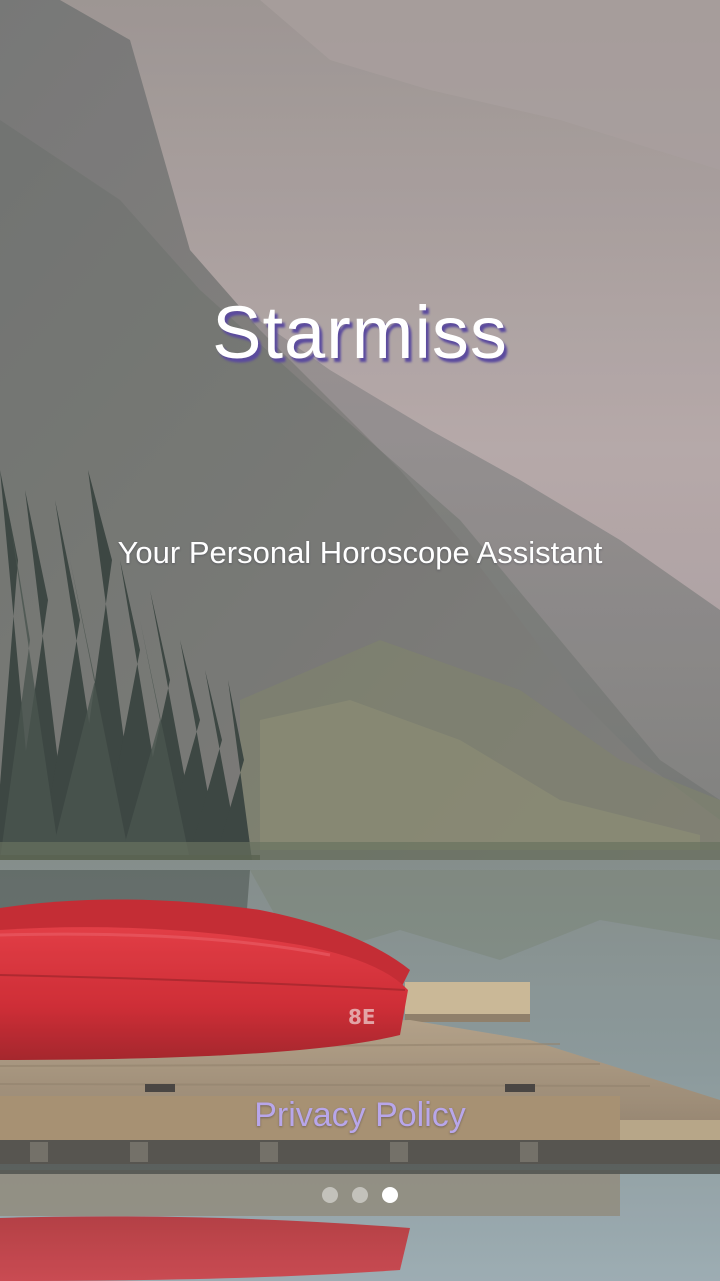 This screenshot has height=1281, width=720. I want to click on app-title: Starmiss, so click(360, 332).